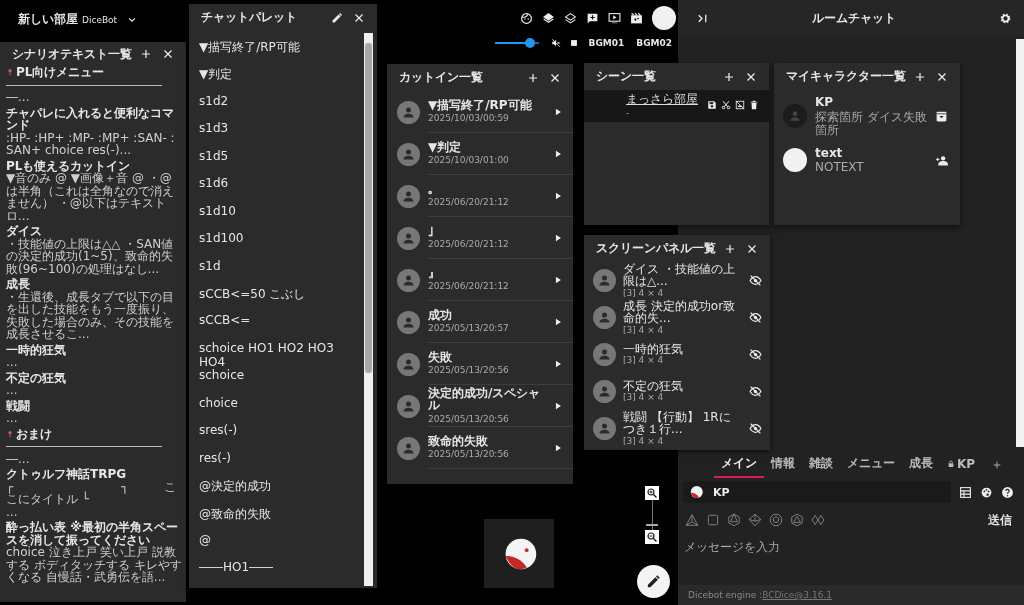  Describe the element at coordinates (941, 160) in the screenshot. I see `person-add-icon` at that location.